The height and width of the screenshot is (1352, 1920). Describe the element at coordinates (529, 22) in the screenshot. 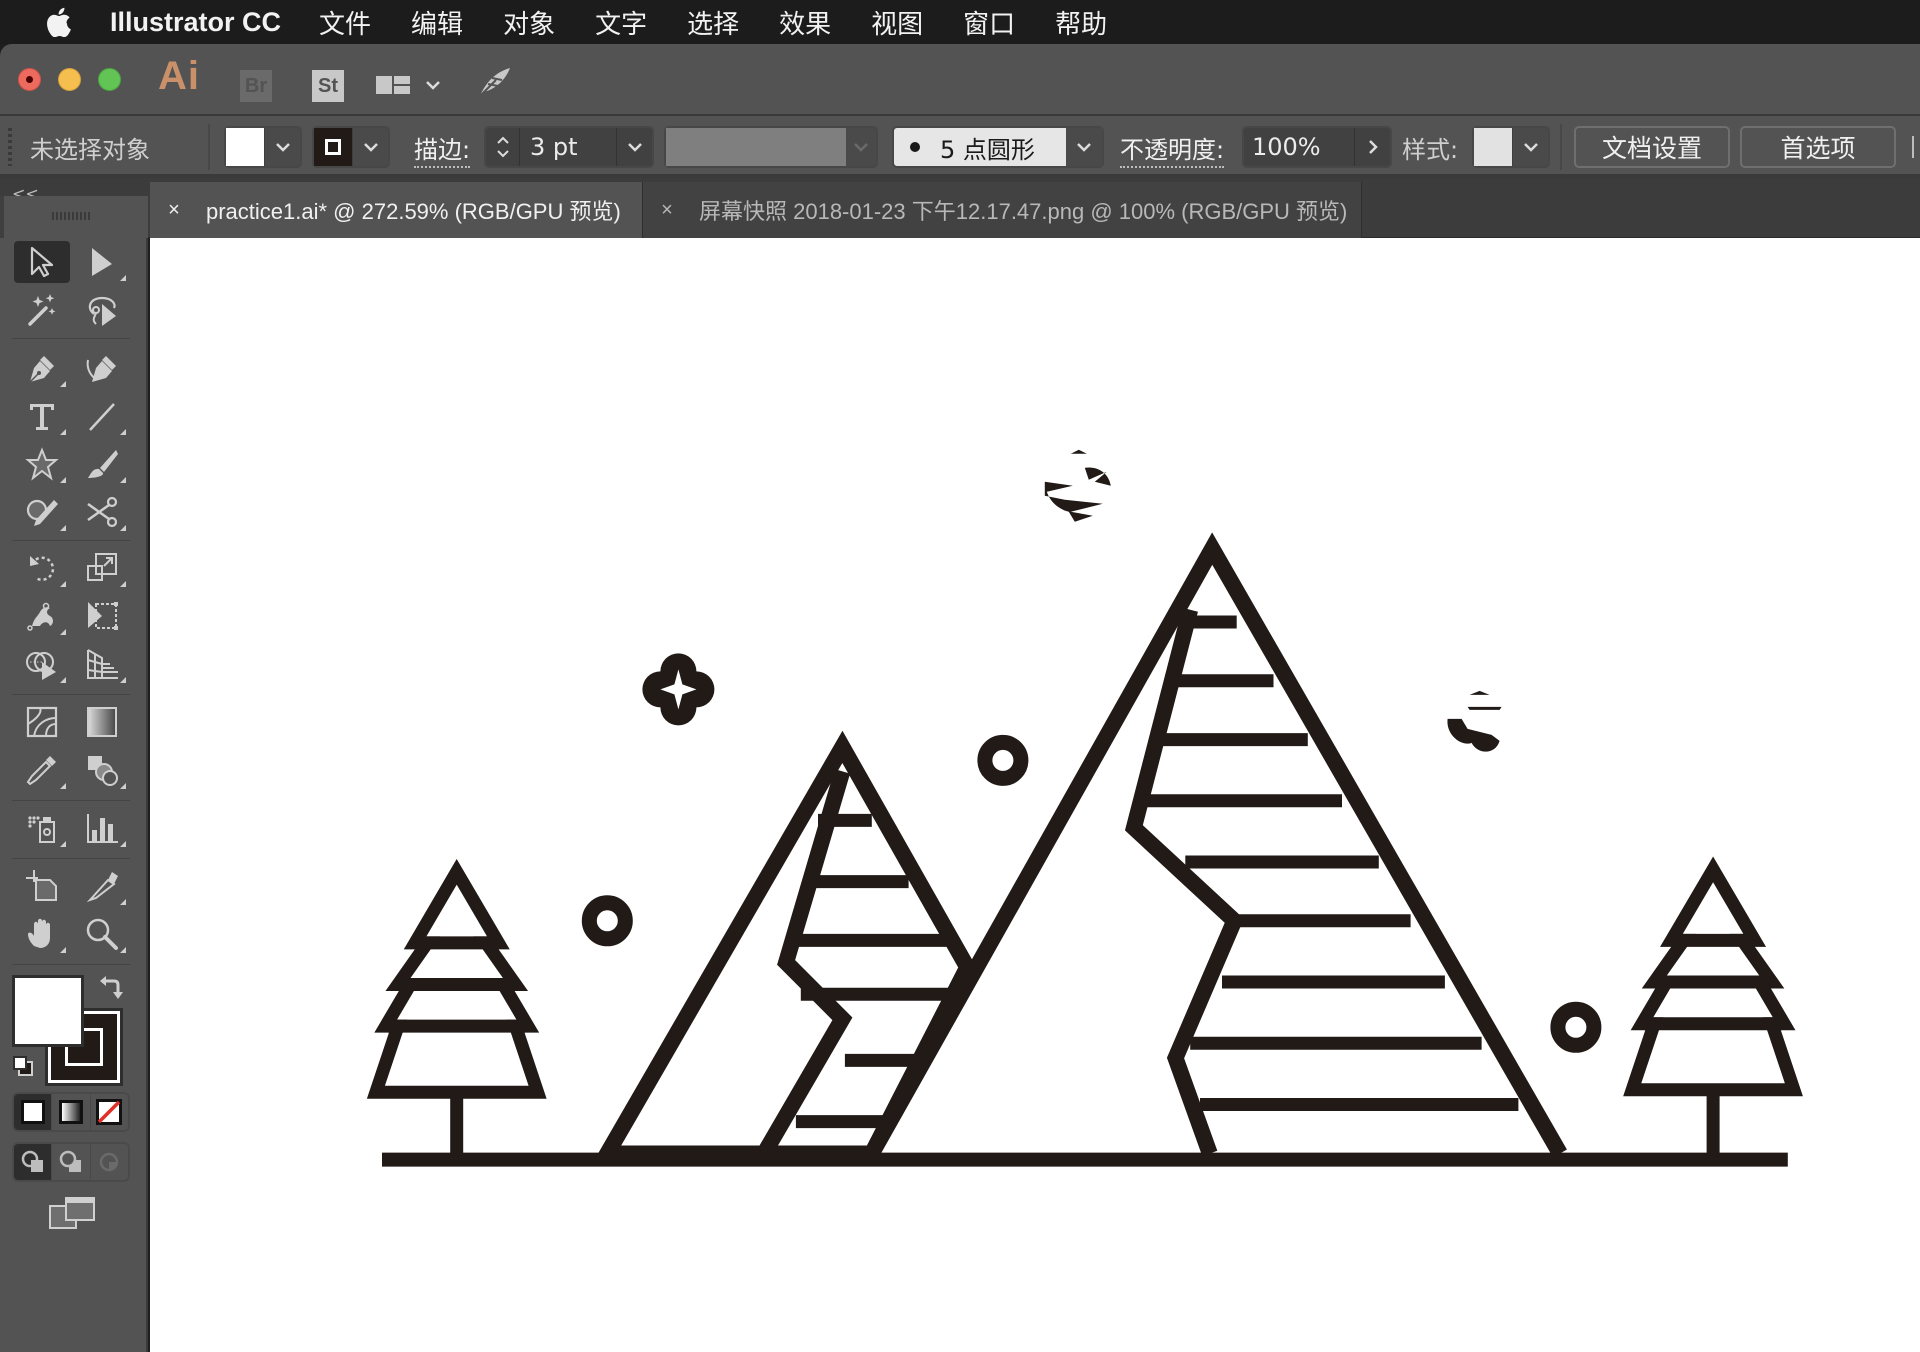

I see `menu-object: 对象` at that location.